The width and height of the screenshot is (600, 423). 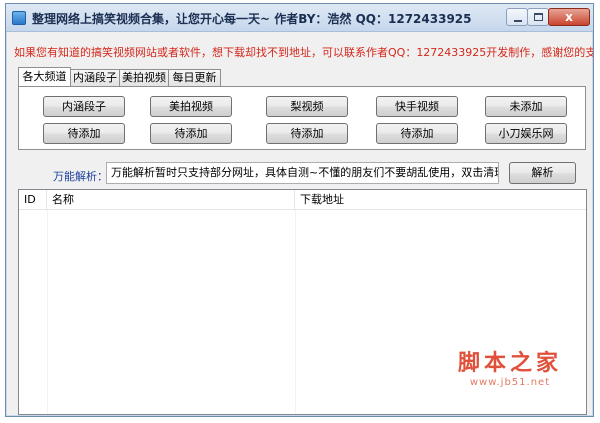 I want to click on pending-button-1: 待添加, so click(x=84, y=133).